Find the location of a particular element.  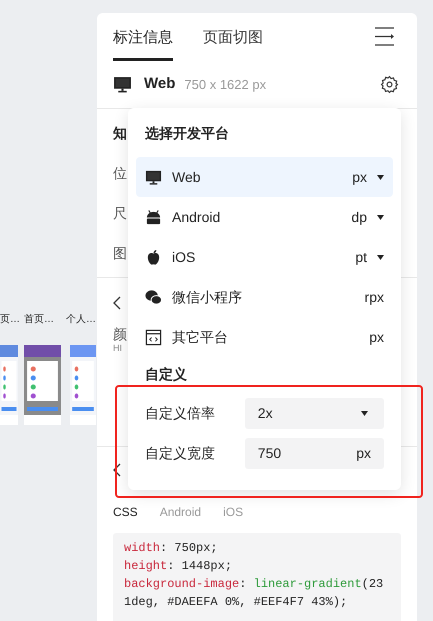

popup-title: 选择开发平台 is located at coordinates (187, 133).